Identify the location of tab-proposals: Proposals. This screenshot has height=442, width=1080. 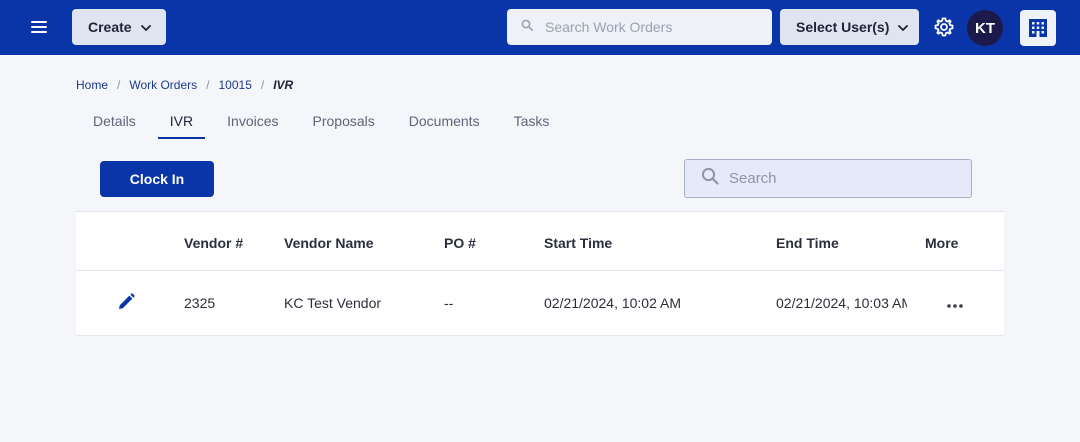
(344, 126).